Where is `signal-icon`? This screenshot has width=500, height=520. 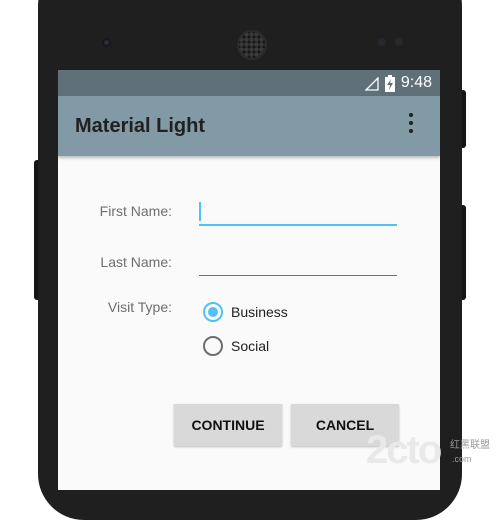
signal-icon is located at coordinates (372, 84).